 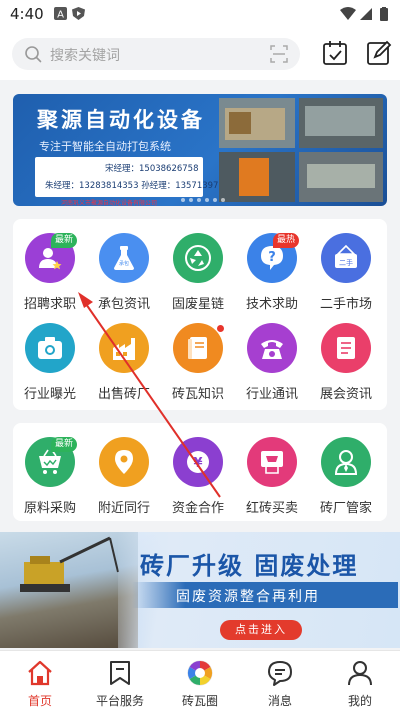 What do you see at coordinates (152, 169) in the screenshot?
I see `banner-contact-1: 宋经理：15038626758` at bounding box center [152, 169].